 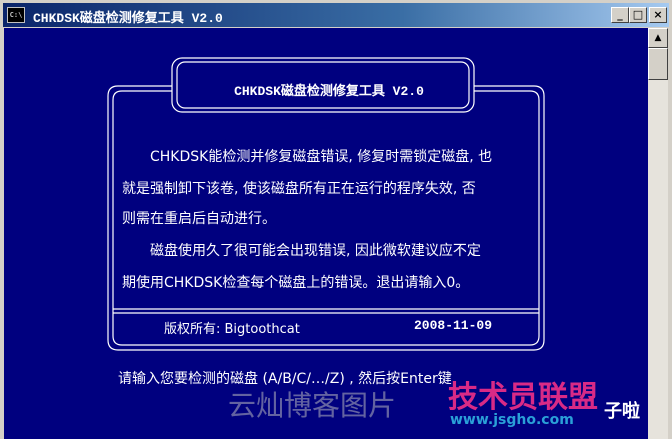 I want to click on description-line-1: CHKDSK能检测并修复磁盘错误, 修复时需锁定磁盘, 也, so click(x=321, y=157).